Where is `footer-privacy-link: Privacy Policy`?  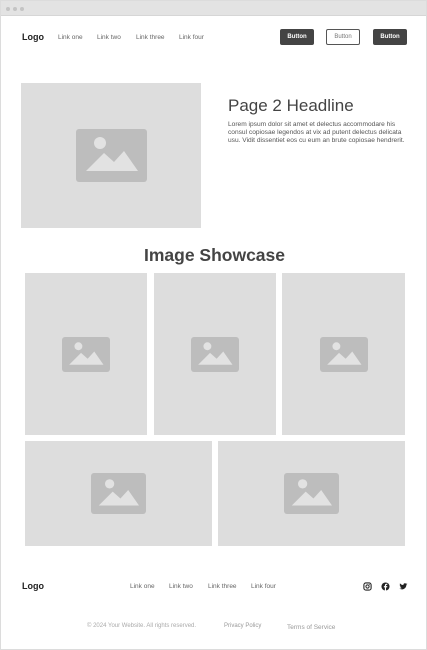
footer-privacy-link: Privacy Policy is located at coordinates (242, 626).